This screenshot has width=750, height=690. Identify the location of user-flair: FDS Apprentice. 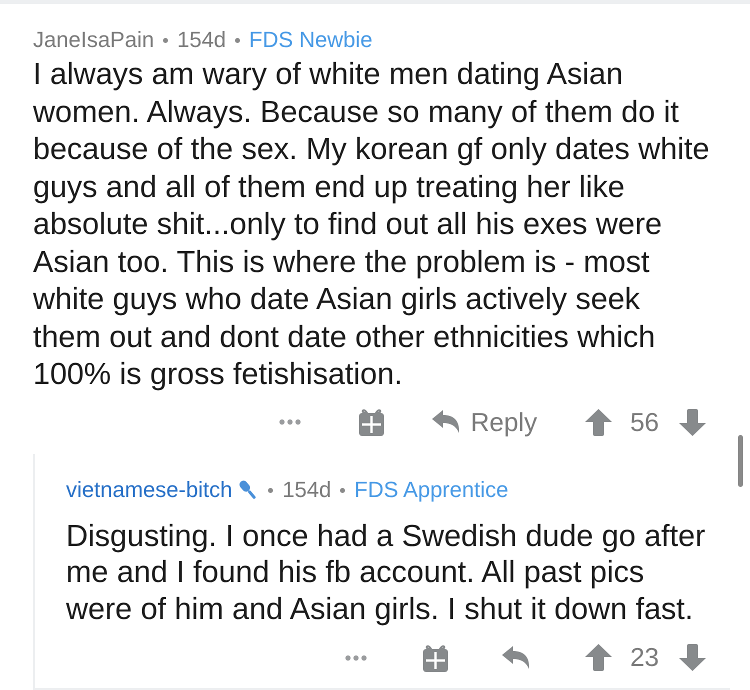
(431, 490).